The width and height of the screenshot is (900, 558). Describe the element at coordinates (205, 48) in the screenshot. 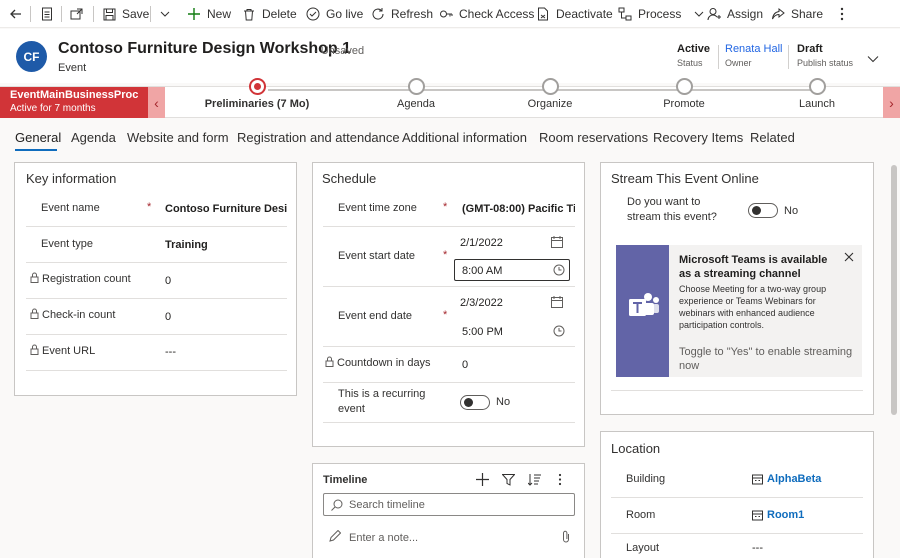

I see `page-title: Contoso Furniture Design Workshop 1` at that location.